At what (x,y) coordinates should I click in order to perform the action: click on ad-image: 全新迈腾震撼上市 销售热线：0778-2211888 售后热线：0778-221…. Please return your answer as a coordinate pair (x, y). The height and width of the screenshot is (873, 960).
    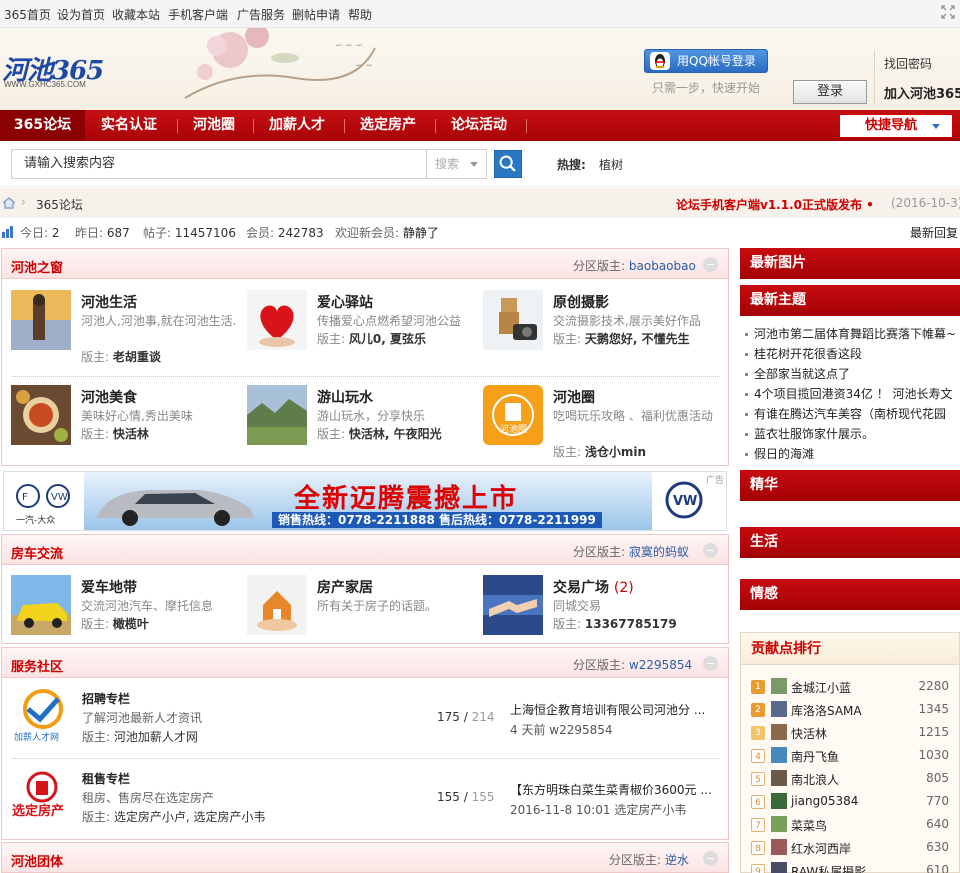
    Looking at the image, I should click on (368, 501).